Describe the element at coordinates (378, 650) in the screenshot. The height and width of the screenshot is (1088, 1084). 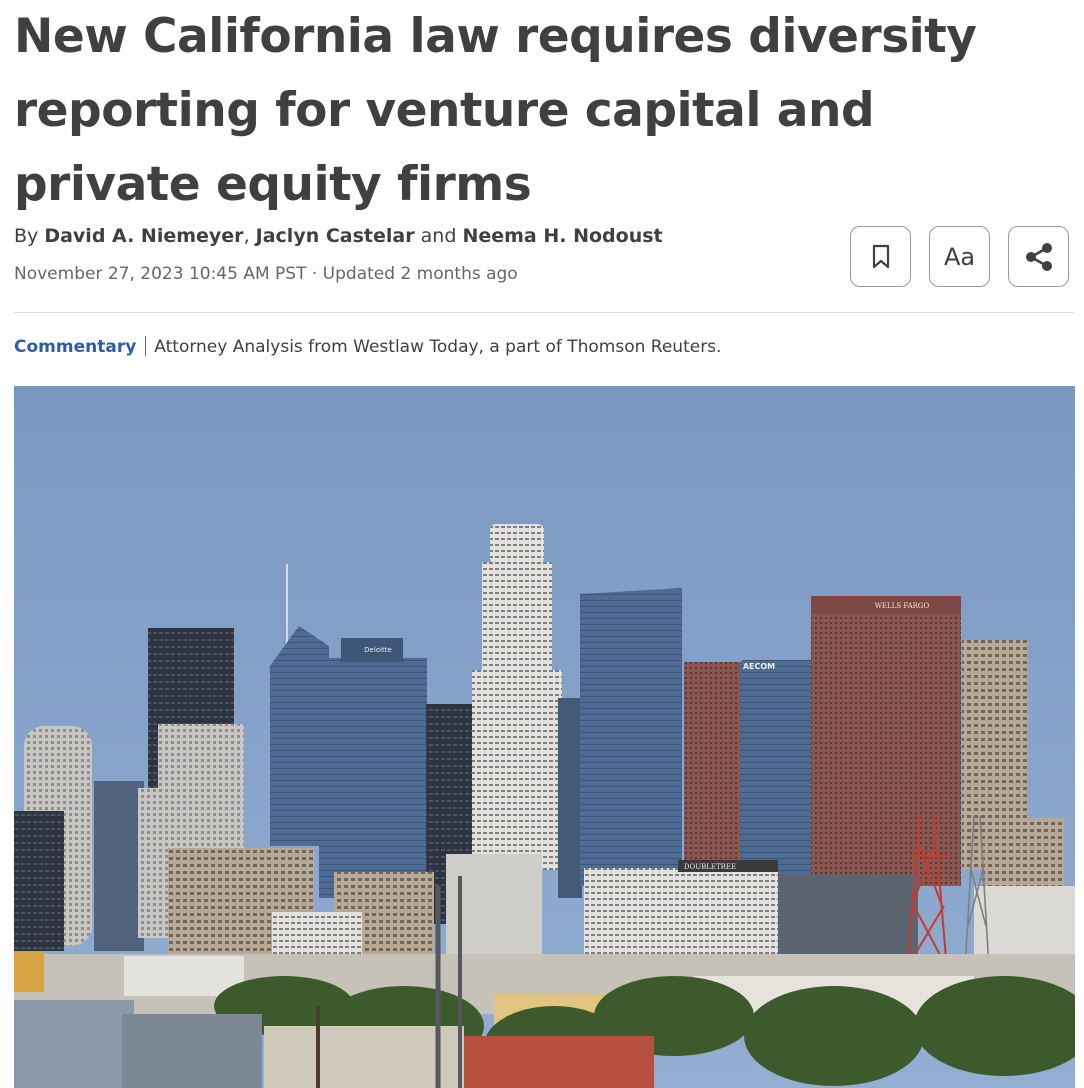
I see `building-sign-deloitte: Deloitte` at that location.